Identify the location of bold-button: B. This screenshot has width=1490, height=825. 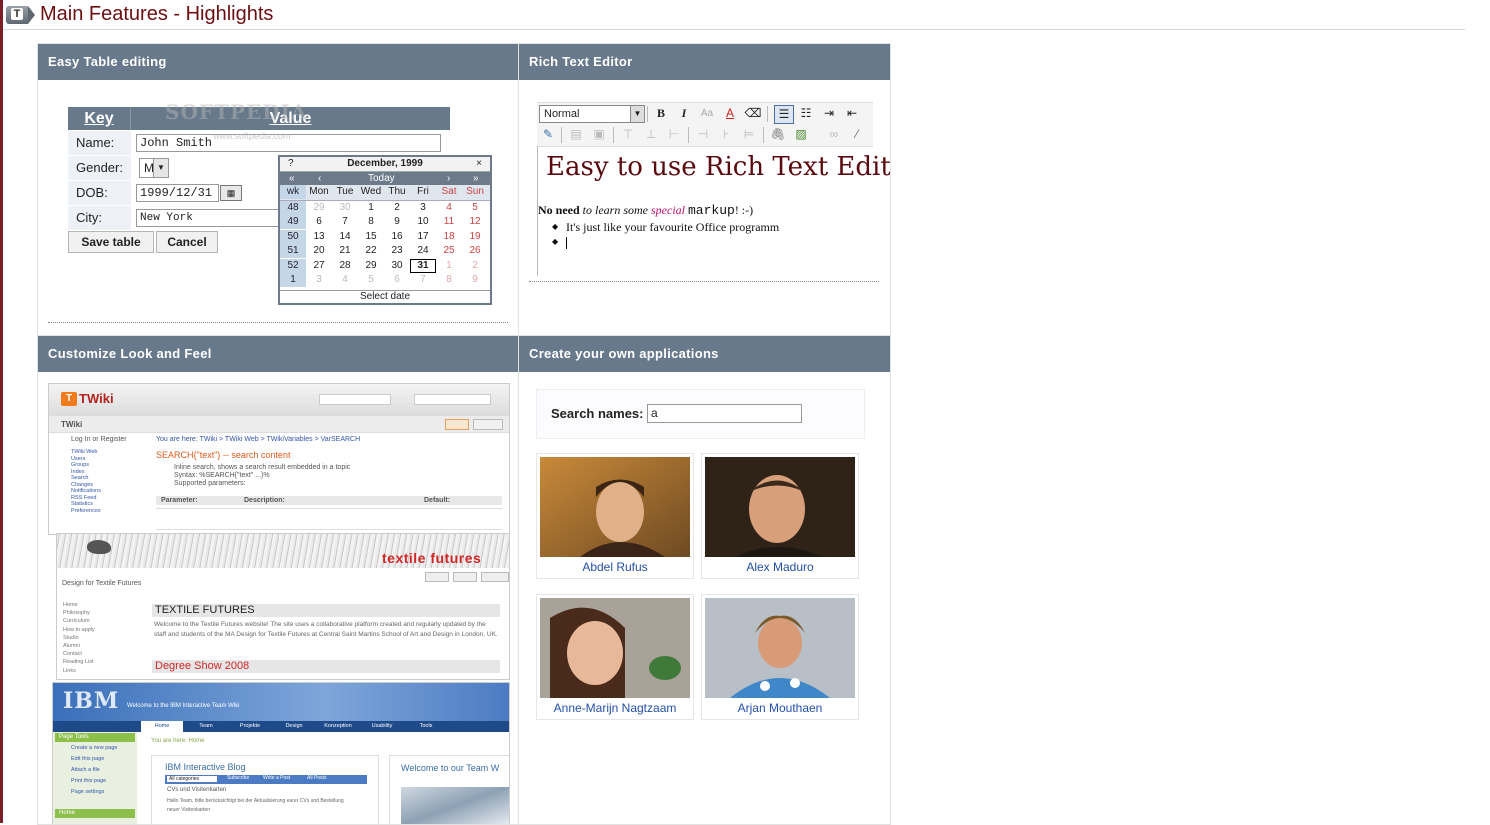
(661, 113).